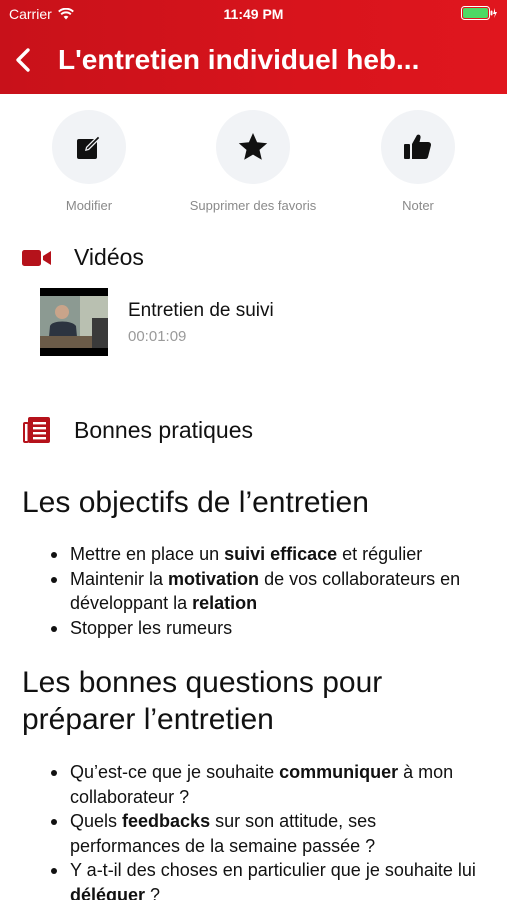 The height and width of the screenshot is (900, 507). I want to click on edit-button: Modifier, so click(89, 161).